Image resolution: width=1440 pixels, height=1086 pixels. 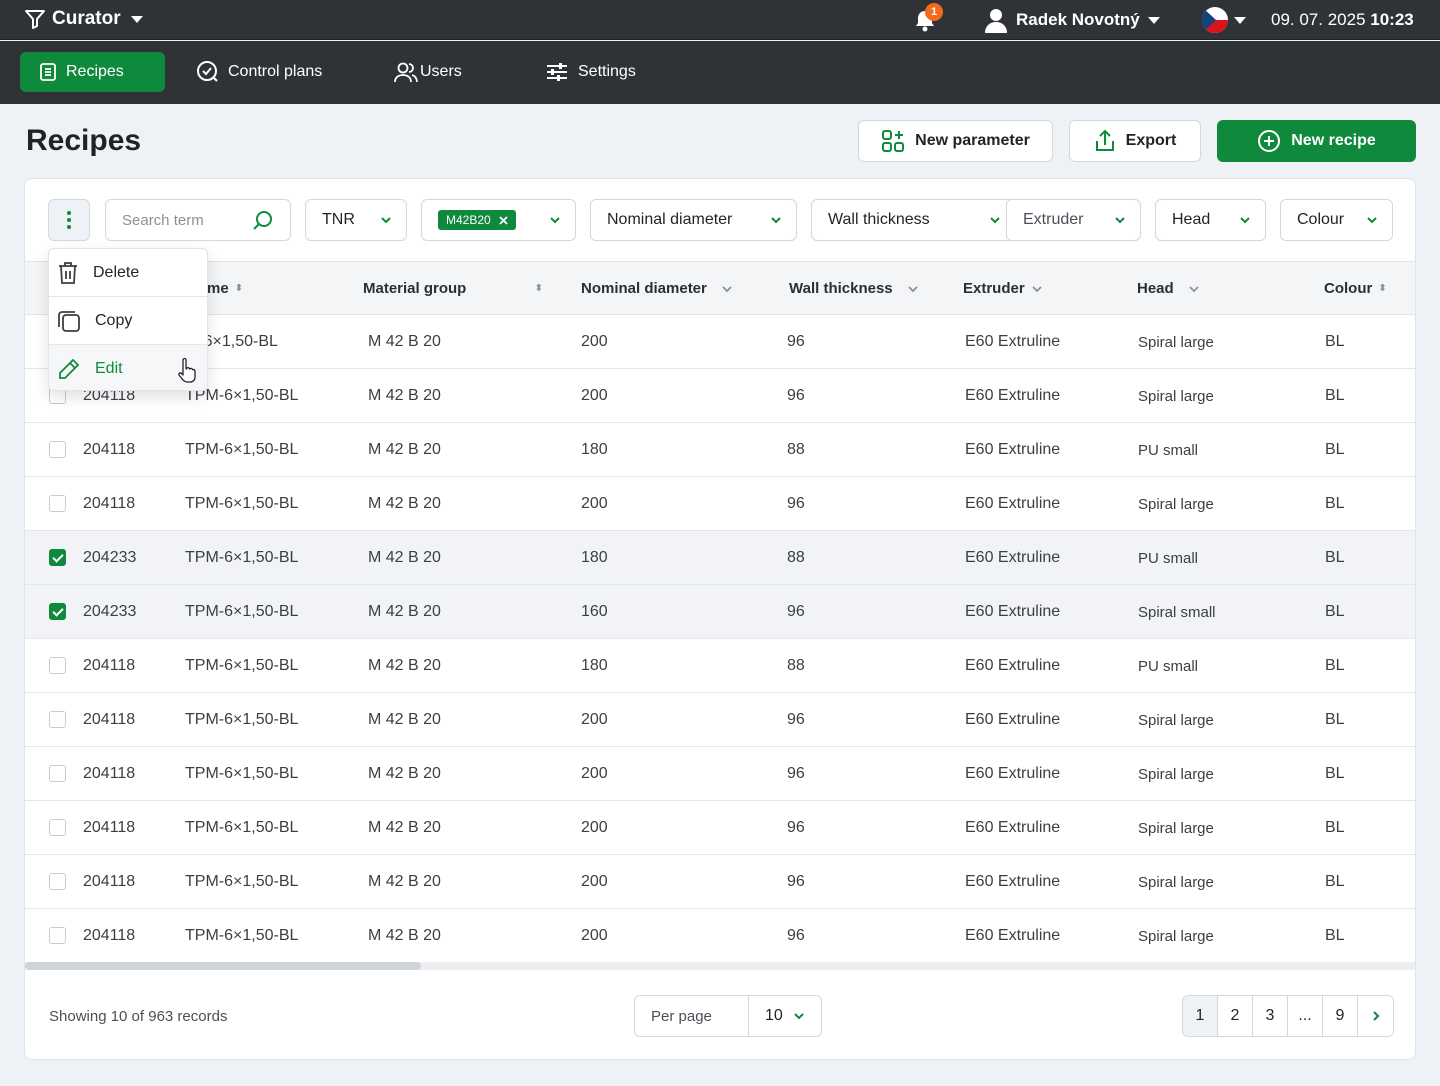 What do you see at coordinates (693, 220) in the screenshot?
I see `nominal-diameter-filter: Nominal diameter` at bounding box center [693, 220].